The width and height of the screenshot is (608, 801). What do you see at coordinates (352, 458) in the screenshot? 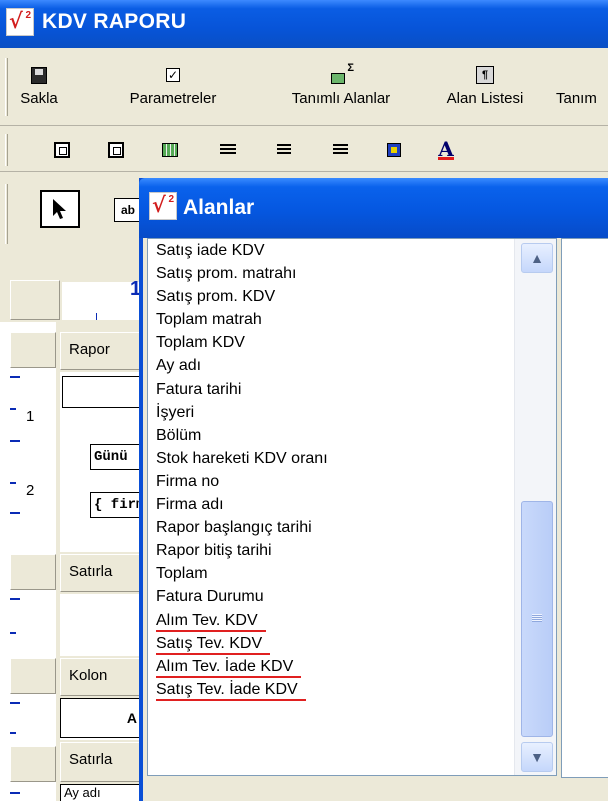
I see `list-item: Stok hareketi KDV oranı` at bounding box center [352, 458].